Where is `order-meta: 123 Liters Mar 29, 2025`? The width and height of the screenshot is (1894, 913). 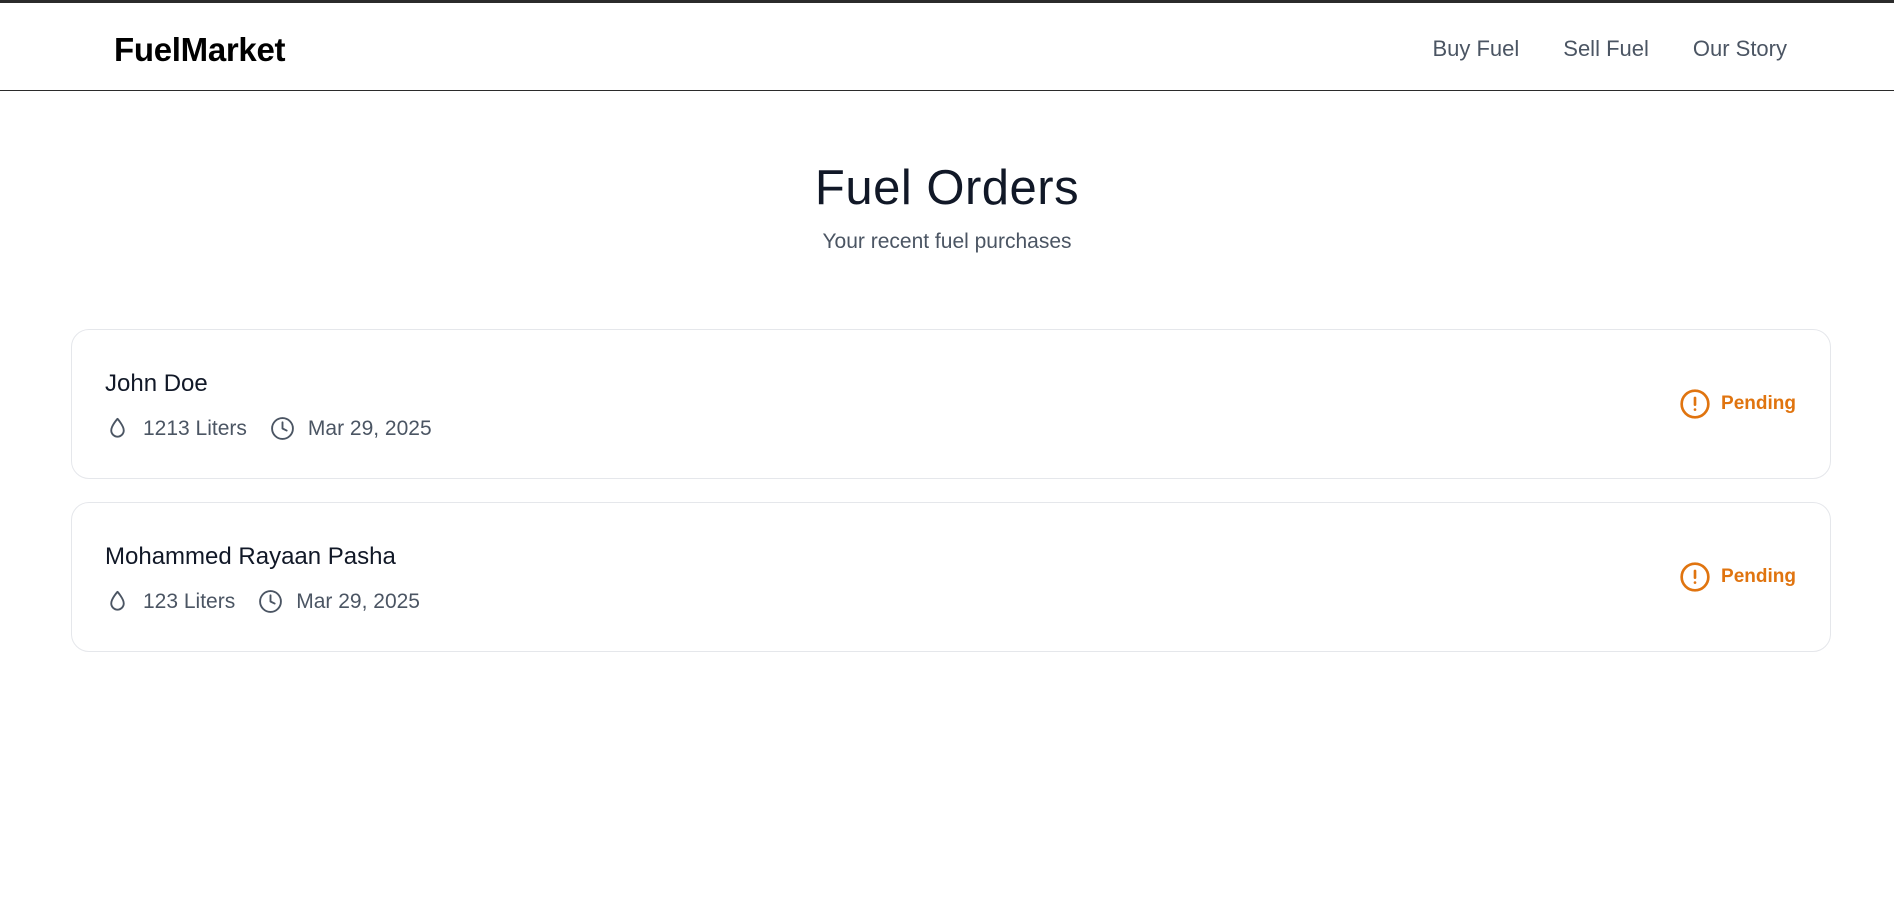 order-meta: 123 Liters Mar 29, 2025 is located at coordinates (274, 601).